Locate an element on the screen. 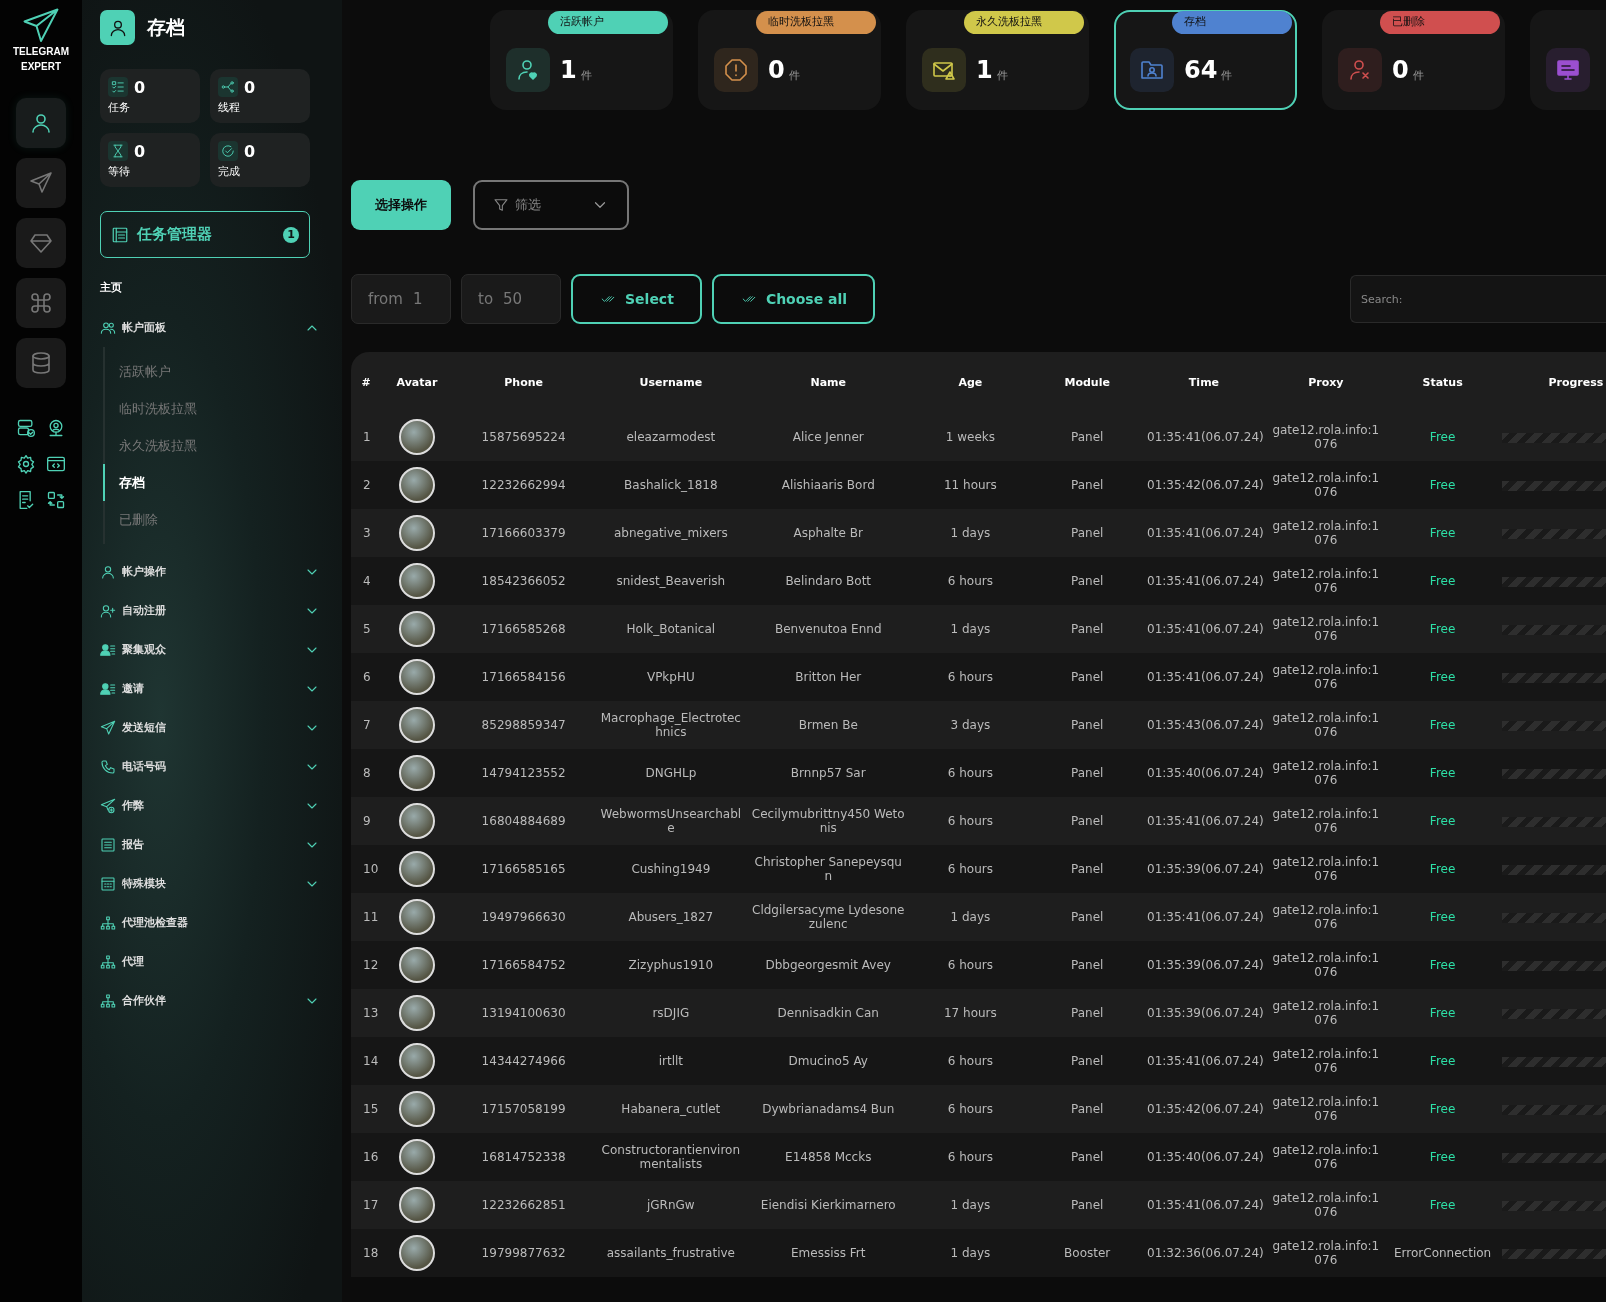  menu-item: 聚集观众 is located at coordinates (212, 649).